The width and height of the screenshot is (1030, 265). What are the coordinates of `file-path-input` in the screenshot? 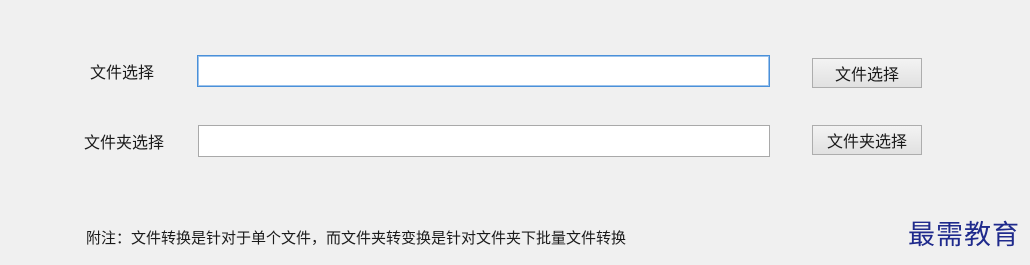 It's located at (483, 71).